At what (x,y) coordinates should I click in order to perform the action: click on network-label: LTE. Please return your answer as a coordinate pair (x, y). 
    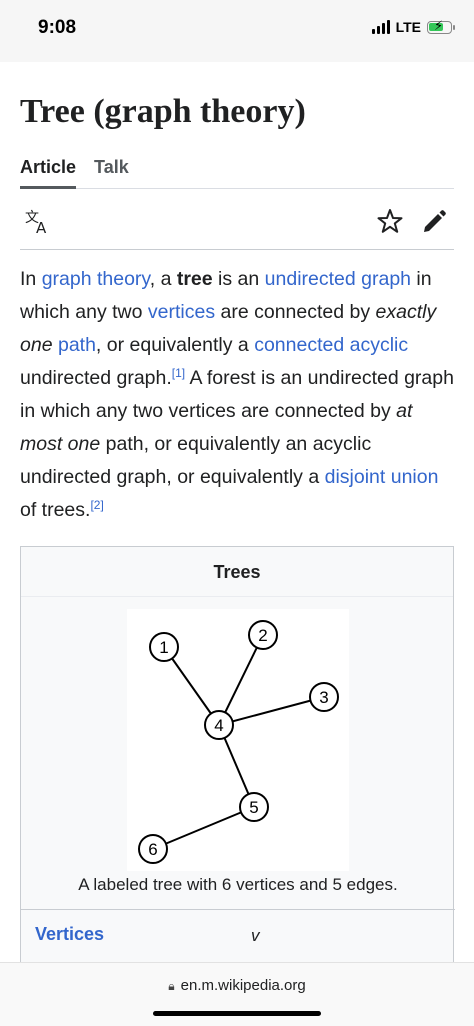
    Looking at the image, I should click on (408, 27).